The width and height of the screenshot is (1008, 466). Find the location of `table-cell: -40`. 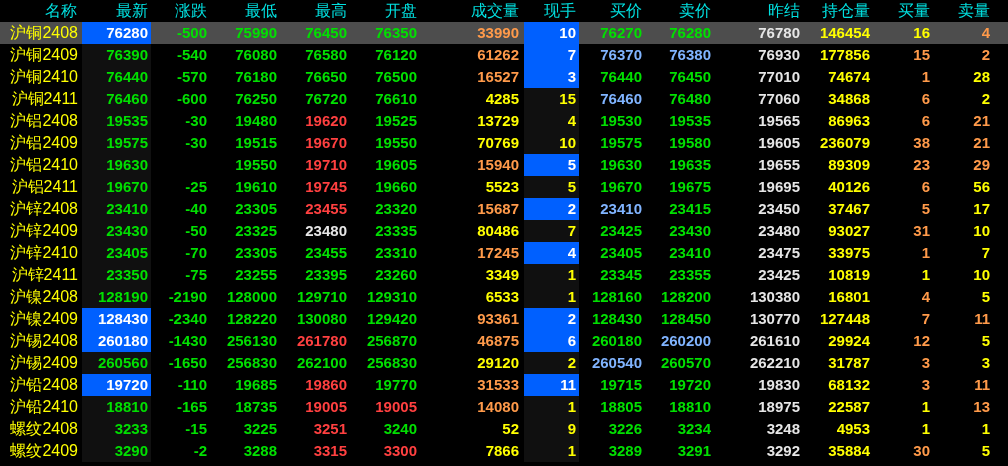

table-cell: -40 is located at coordinates (196, 209).